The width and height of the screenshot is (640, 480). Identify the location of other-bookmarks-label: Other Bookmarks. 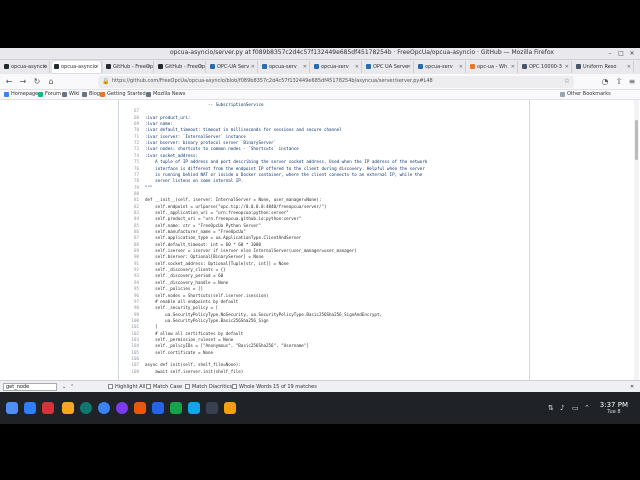
(589, 94).